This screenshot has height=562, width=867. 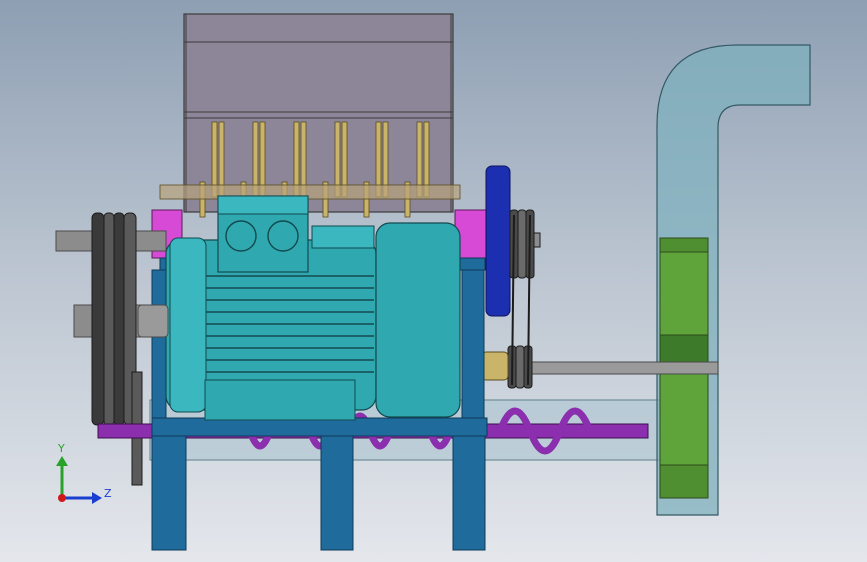 What do you see at coordinates (498, 241) in the screenshot?
I see `flywheel` at bounding box center [498, 241].